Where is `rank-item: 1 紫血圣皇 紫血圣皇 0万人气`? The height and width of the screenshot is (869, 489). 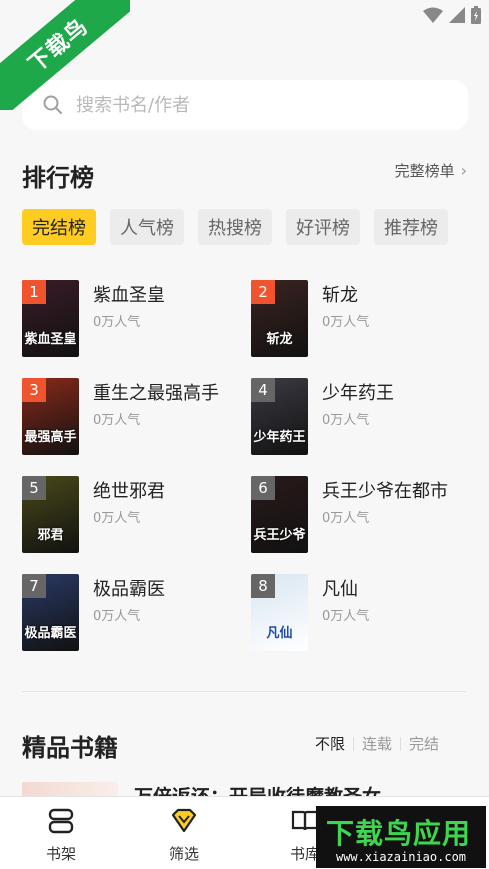
rank-item: 1 紫血圣皇 紫血圣皇 0万人气 is located at coordinates (127, 320).